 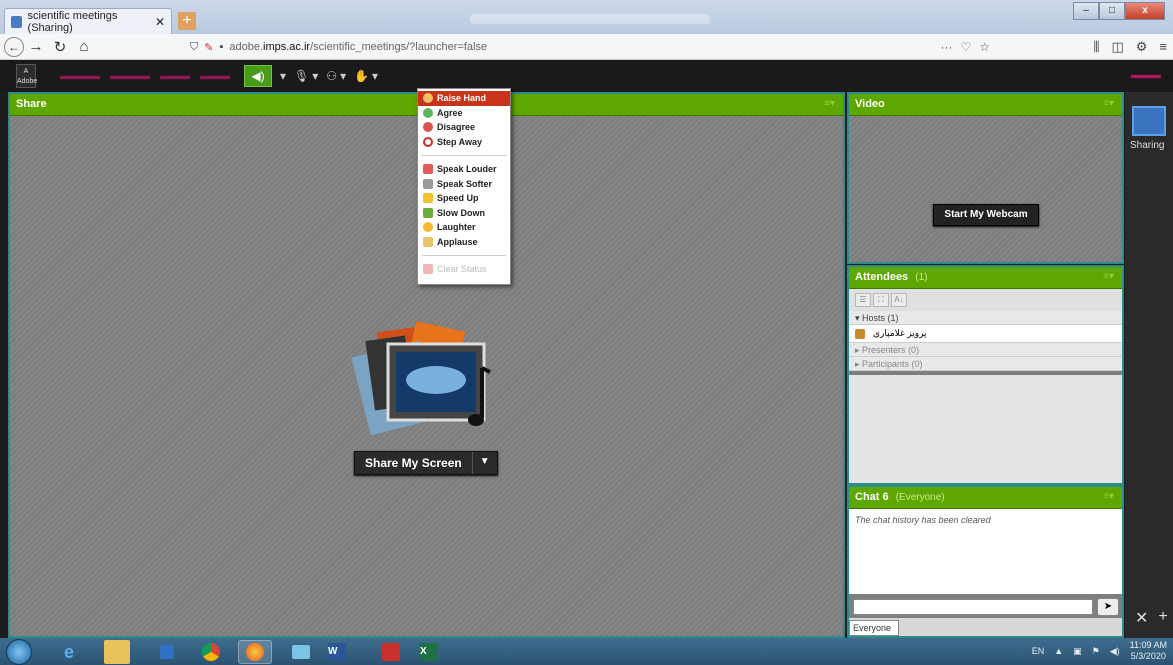 I want to click on menu-audio: ▬▬▬, so click(x=215, y=76).